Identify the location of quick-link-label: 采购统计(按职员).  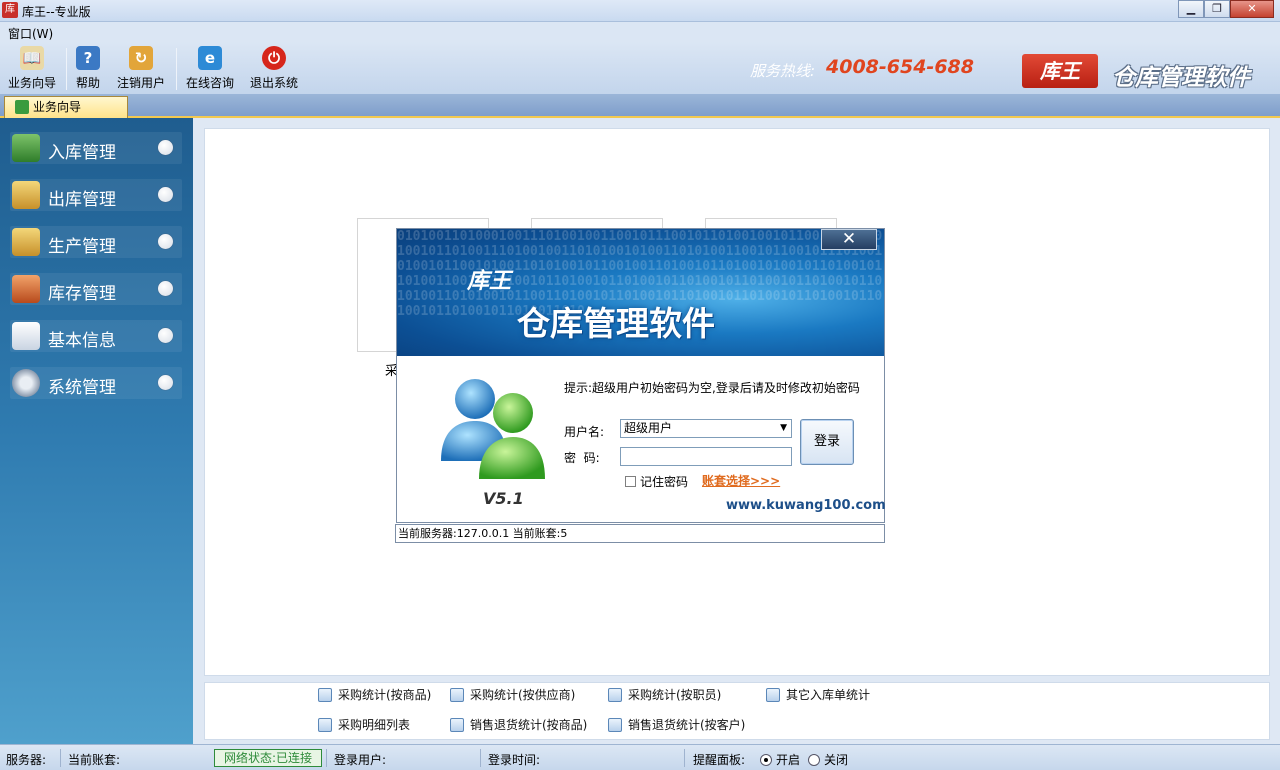
(675, 695).